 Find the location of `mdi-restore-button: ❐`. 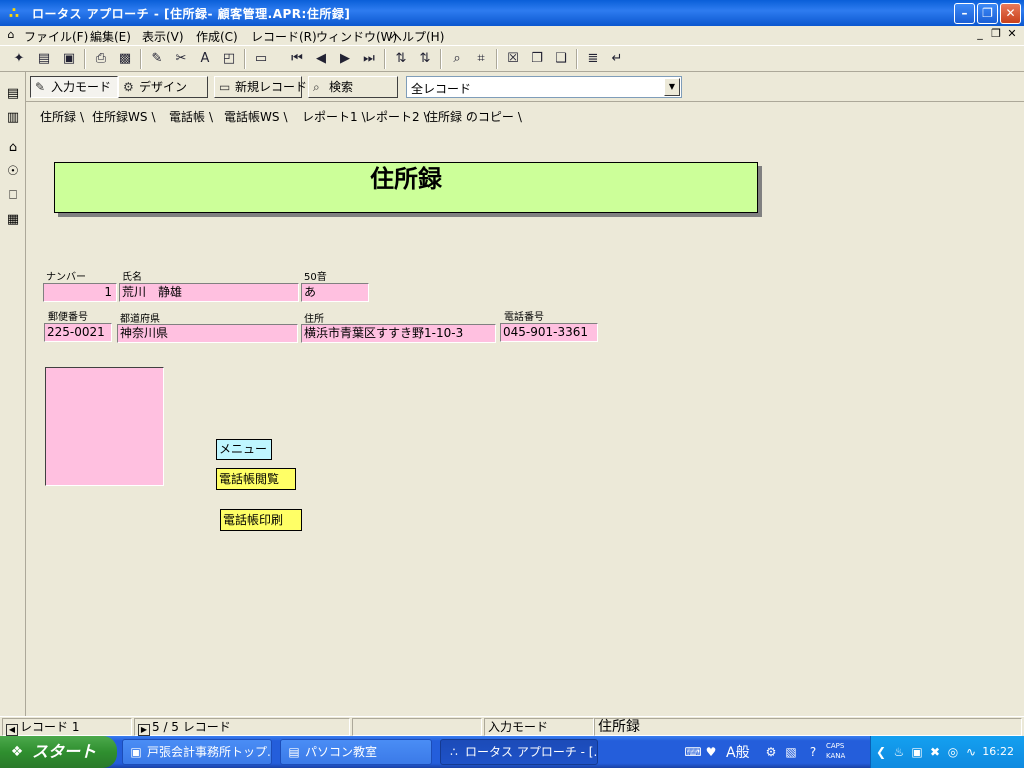

mdi-restore-button: ❐ is located at coordinates (996, 33).